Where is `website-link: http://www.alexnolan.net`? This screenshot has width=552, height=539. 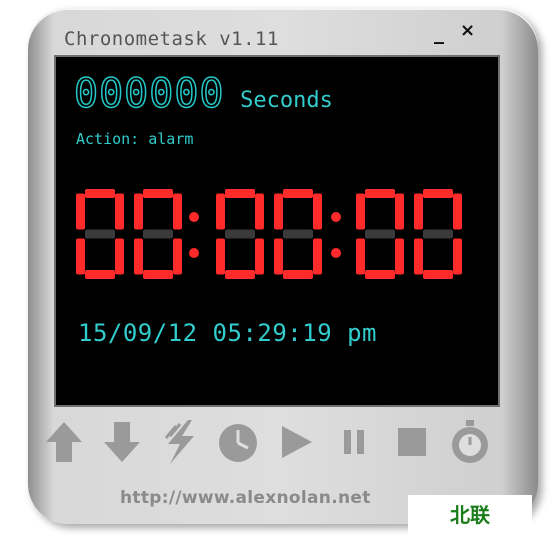
website-link: http://www.alexnolan.net is located at coordinates (245, 498).